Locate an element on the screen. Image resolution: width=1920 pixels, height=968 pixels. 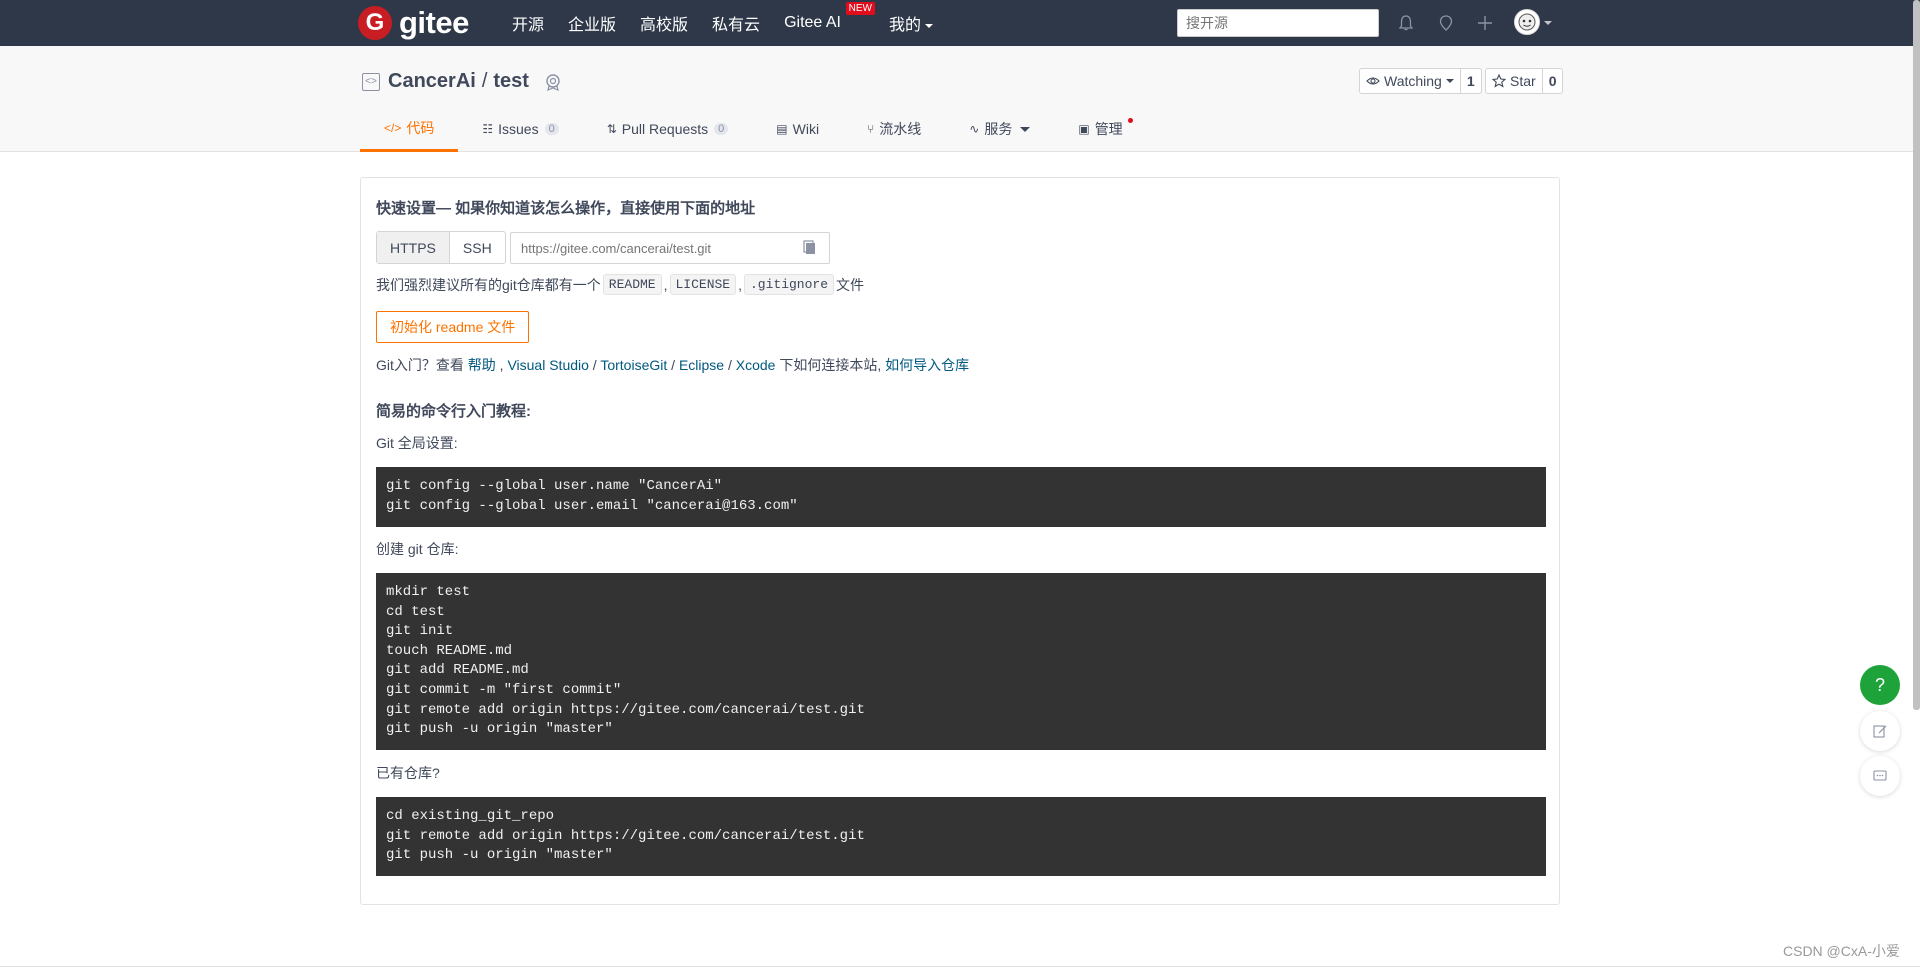
tab-label: 服务 is located at coordinates (998, 129).